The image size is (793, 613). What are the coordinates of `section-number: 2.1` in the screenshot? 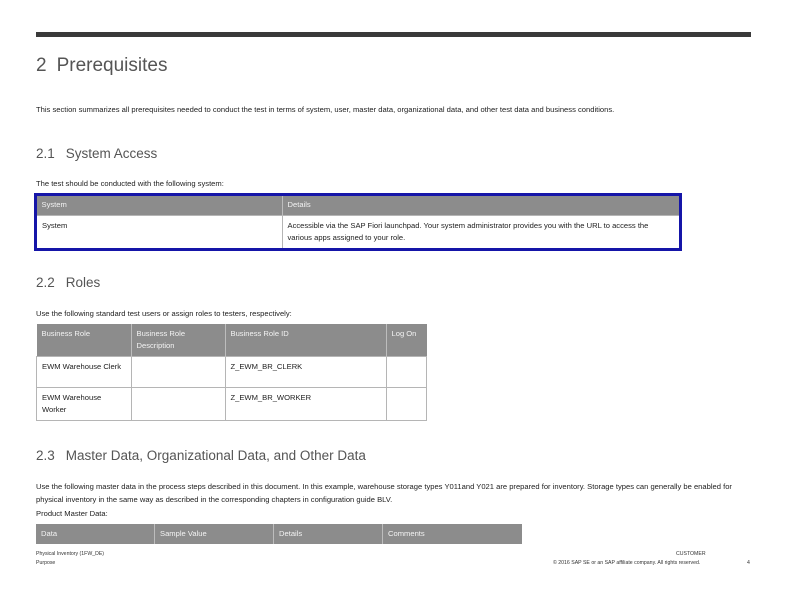 It's located at (45, 153).